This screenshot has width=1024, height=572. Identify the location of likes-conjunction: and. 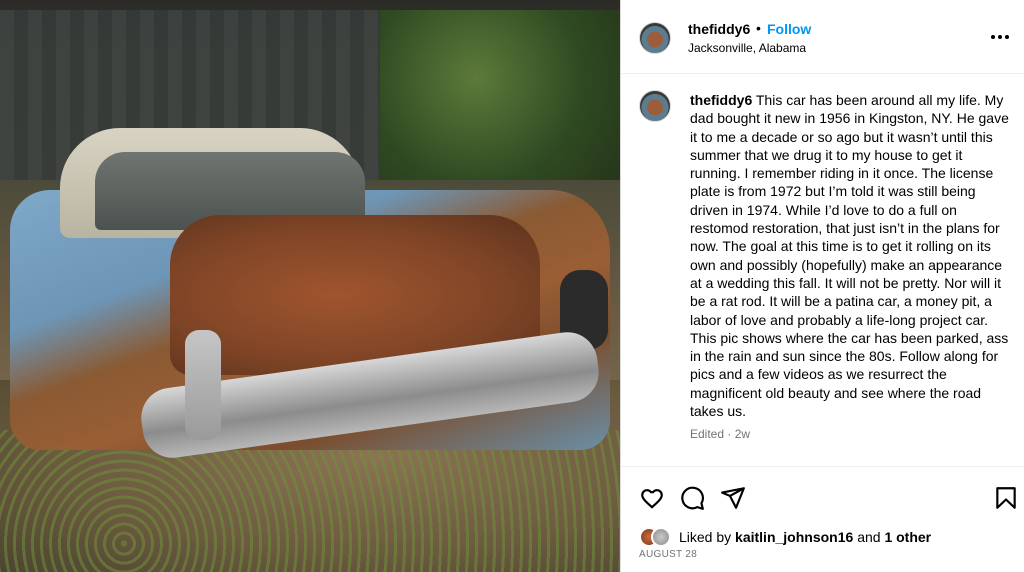
(869, 537).